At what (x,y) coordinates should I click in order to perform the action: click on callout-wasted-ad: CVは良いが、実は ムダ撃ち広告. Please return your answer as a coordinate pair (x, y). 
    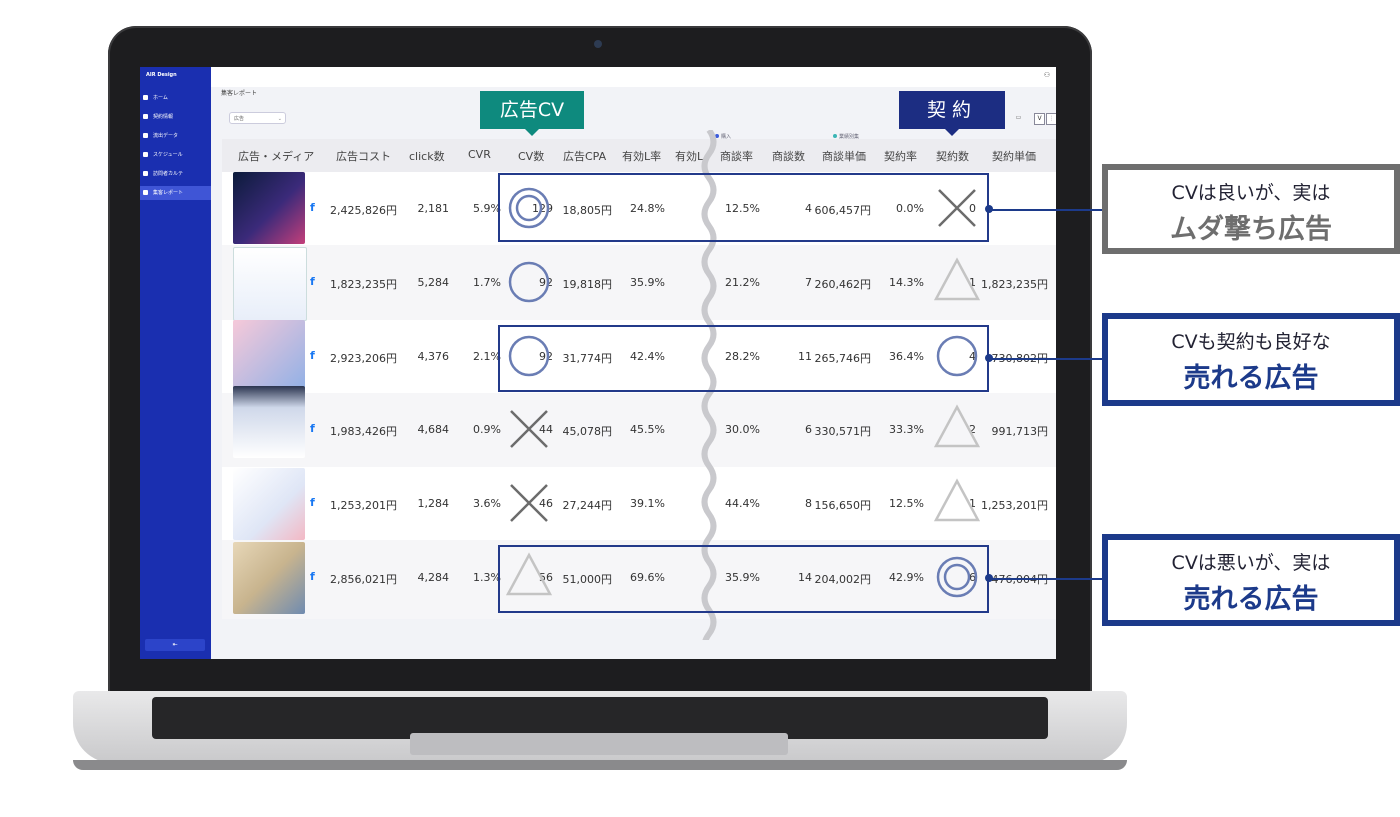
    Looking at the image, I should click on (1251, 209).